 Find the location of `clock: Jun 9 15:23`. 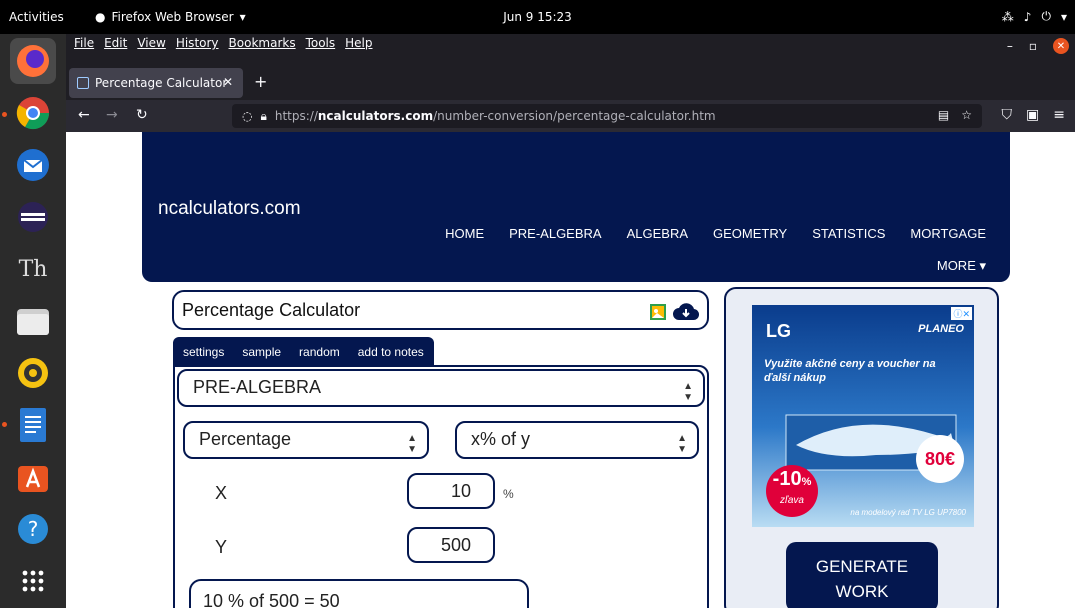

clock: Jun 9 15:23 is located at coordinates (537, 17).